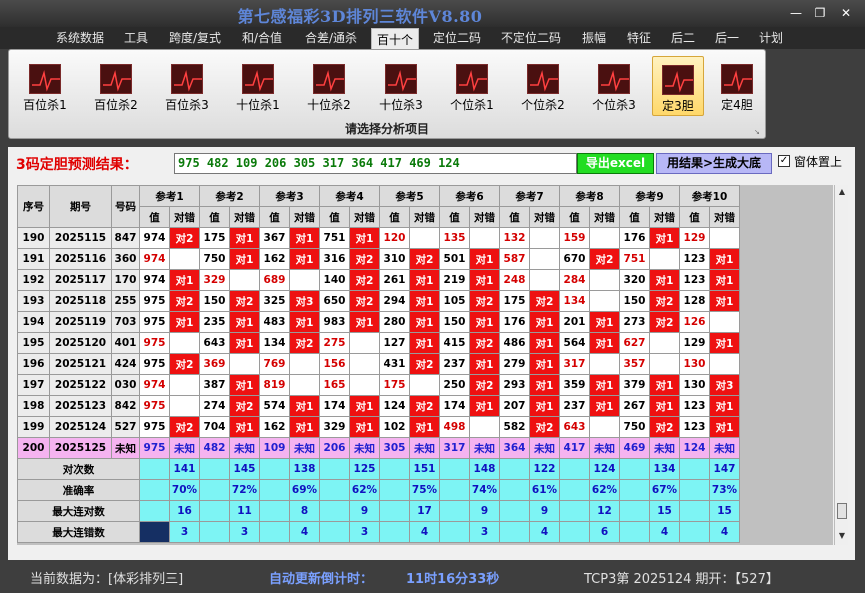 Image resolution: width=865 pixels, height=593 pixels. What do you see at coordinates (678, 86) in the screenshot?
I see `ribbon-button-9: 定3胆` at bounding box center [678, 86].